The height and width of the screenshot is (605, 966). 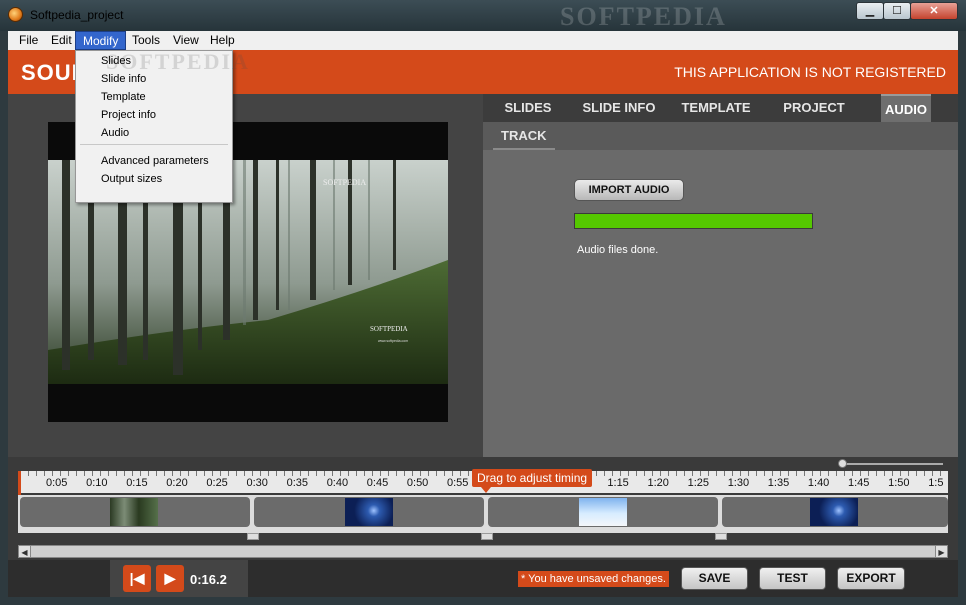 What do you see at coordinates (941, 551) in the screenshot?
I see `scroll-right-icon: ▶` at bounding box center [941, 551].